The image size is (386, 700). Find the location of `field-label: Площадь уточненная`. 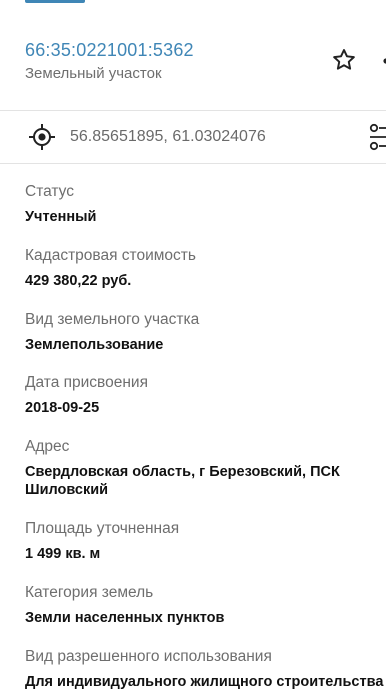

field-label: Площадь уточненная is located at coordinates (102, 528).